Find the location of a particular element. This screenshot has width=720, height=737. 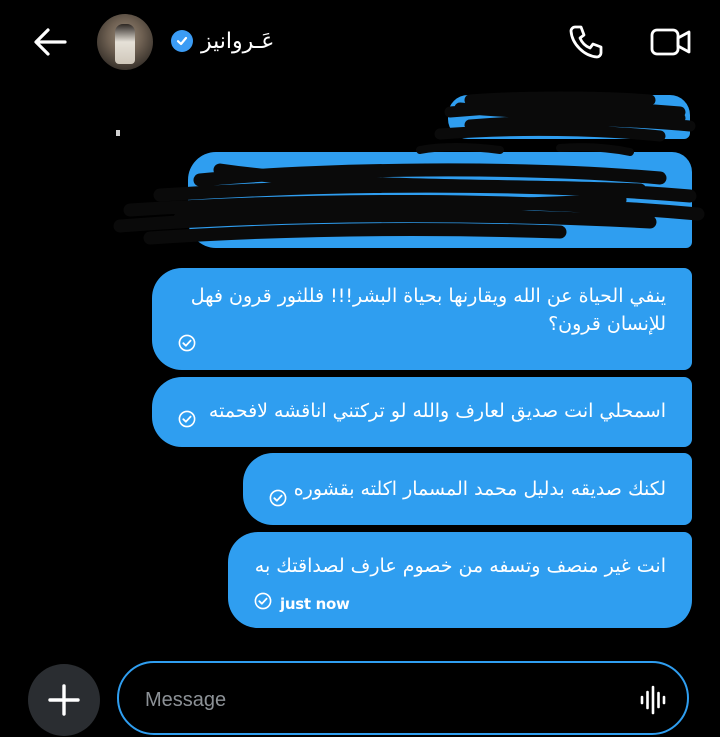

voice-message-button is located at coordinates (654, 700).